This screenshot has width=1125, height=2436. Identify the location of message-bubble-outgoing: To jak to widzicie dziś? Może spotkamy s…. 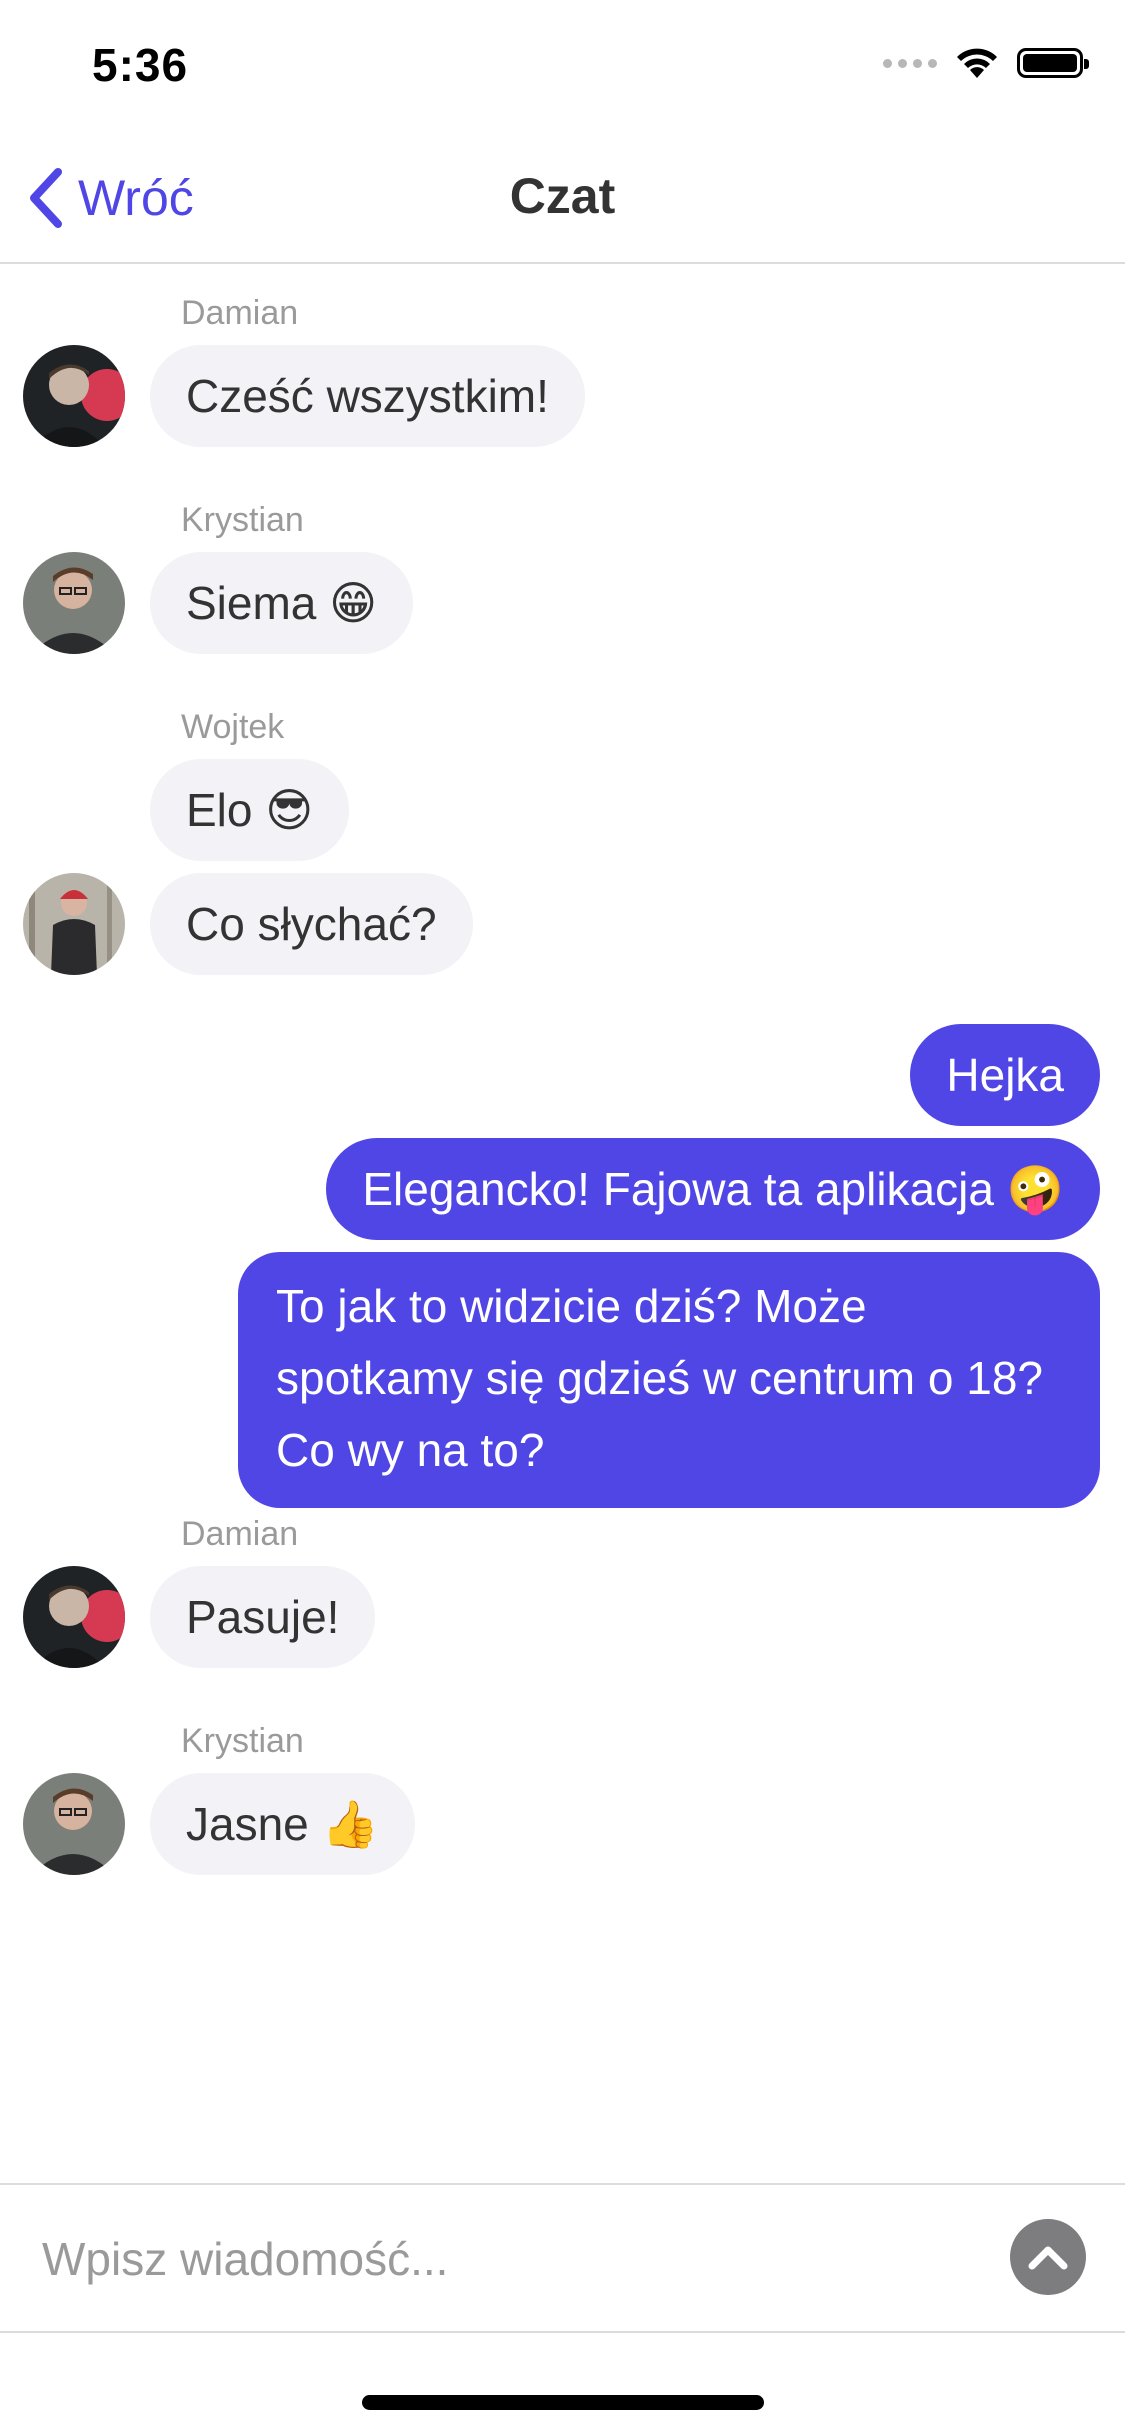
(669, 1380).